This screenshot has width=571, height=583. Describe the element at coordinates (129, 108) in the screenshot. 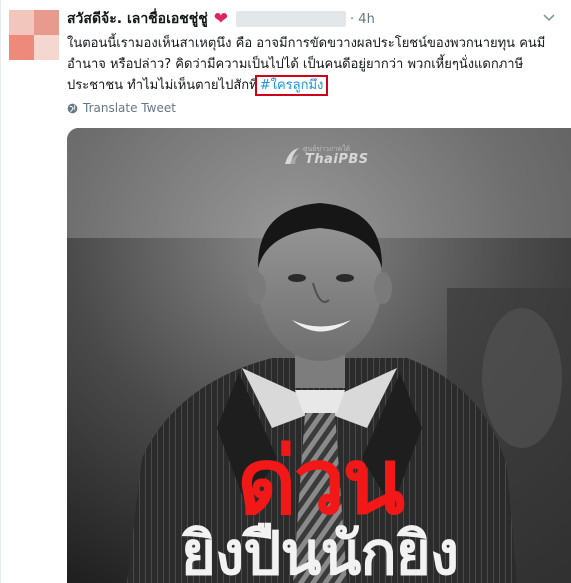

I see `translate-label: Translate Tweet` at that location.